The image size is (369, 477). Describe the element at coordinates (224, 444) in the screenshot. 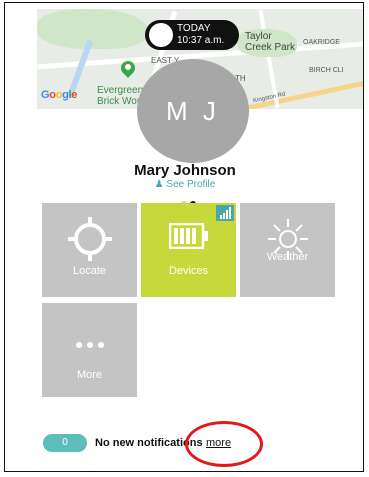

I see `highlight-circle` at that location.